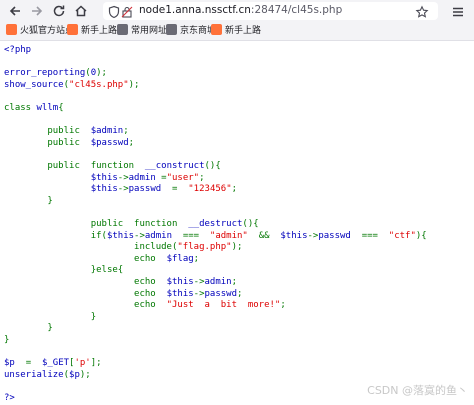  Describe the element at coordinates (269, 235) in the screenshot. I see `code-token: &&` at that location.